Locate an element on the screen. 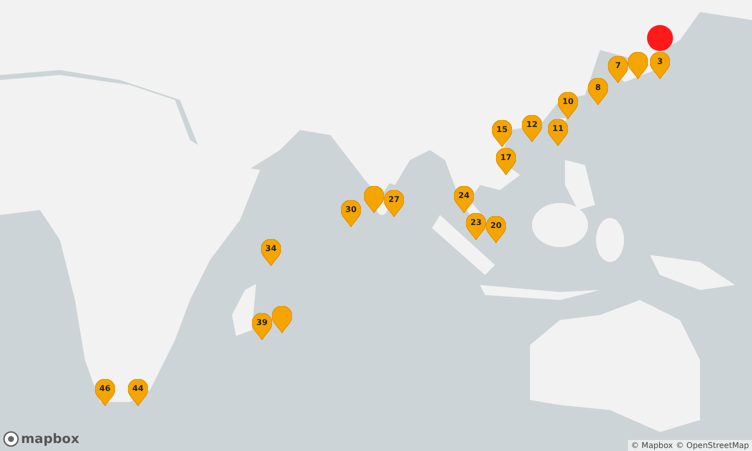 This screenshot has height=451, width=752. map-marker: 44 is located at coordinates (138, 392).